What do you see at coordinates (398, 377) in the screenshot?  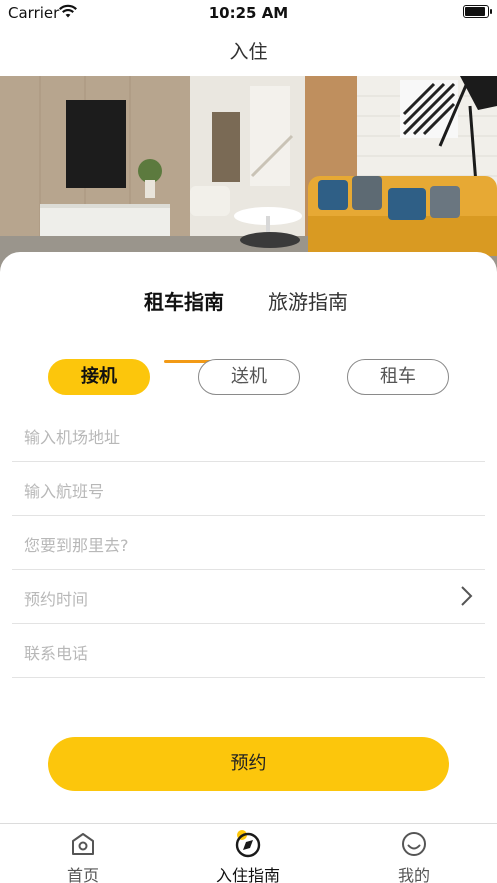 I see `car-rental-button: 租车` at bounding box center [398, 377].